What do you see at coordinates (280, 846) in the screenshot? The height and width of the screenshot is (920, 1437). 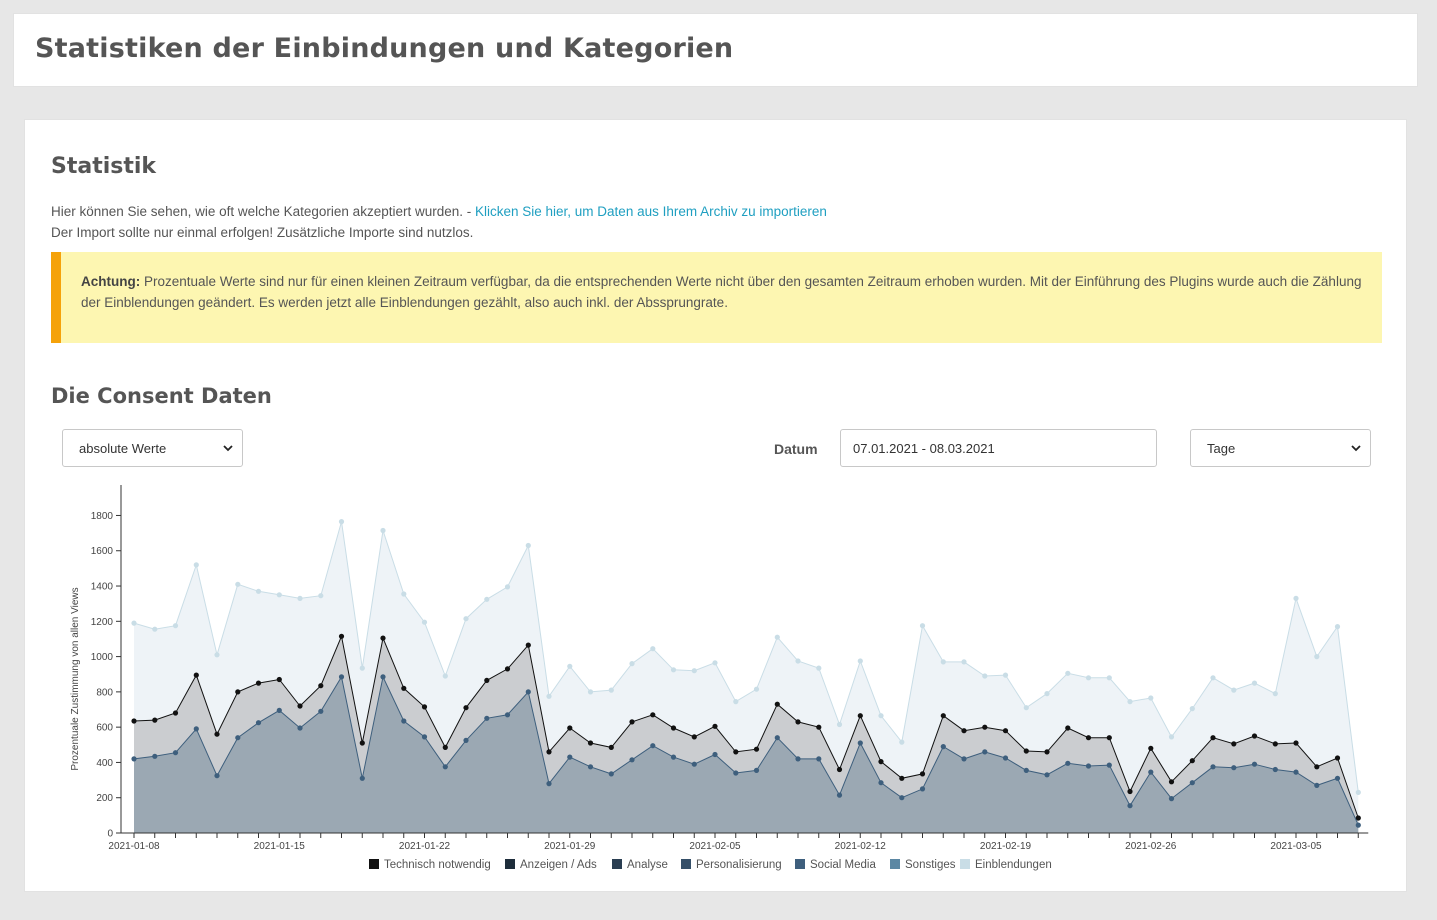 I see `x-tick-label: 2021-01-15` at bounding box center [280, 846].